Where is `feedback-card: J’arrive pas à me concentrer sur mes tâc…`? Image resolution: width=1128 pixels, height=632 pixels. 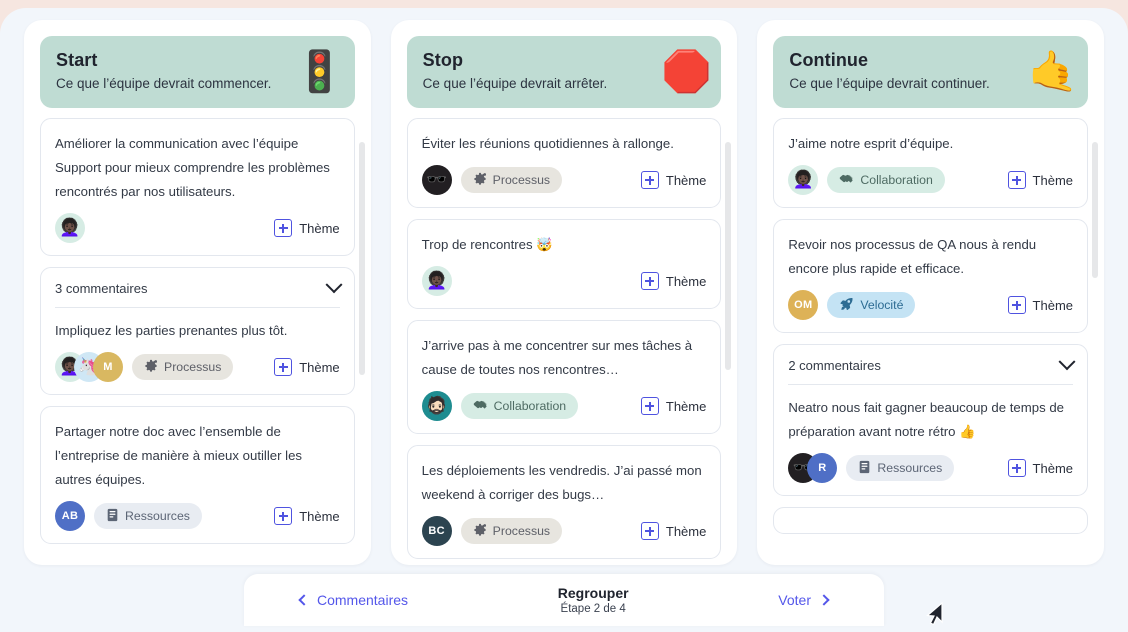 feedback-card: J’arrive pas à me concentrer sur mes tâc… is located at coordinates (564, 377).